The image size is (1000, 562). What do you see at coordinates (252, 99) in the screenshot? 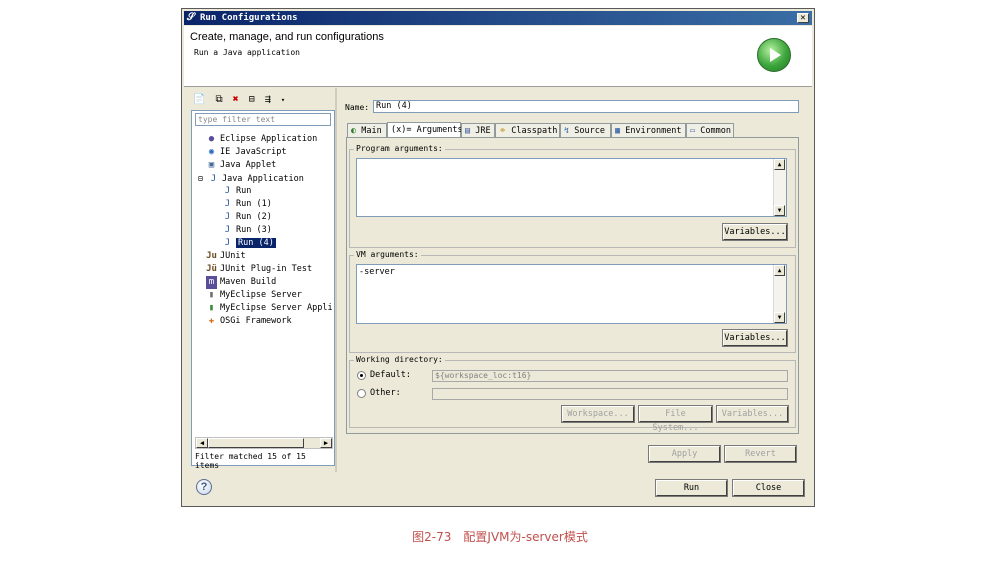
I see `collapse-all-icon: ⊟` at bounding box center [252, 99].